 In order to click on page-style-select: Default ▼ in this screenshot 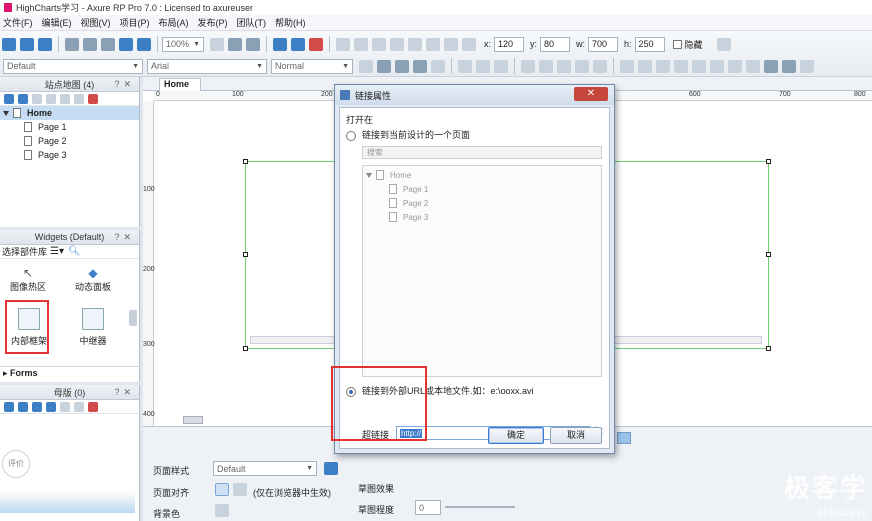, I will do `click(265, 468)`.